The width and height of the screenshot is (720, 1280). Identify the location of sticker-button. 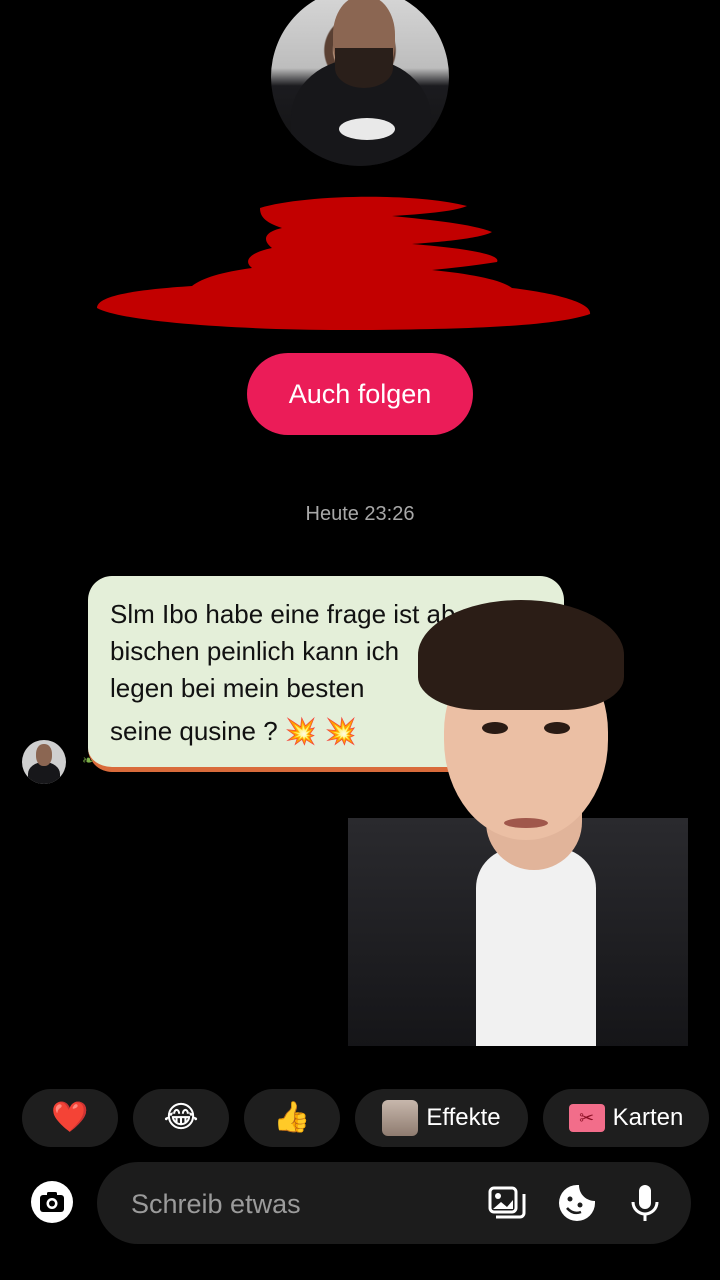
(577, 1203).